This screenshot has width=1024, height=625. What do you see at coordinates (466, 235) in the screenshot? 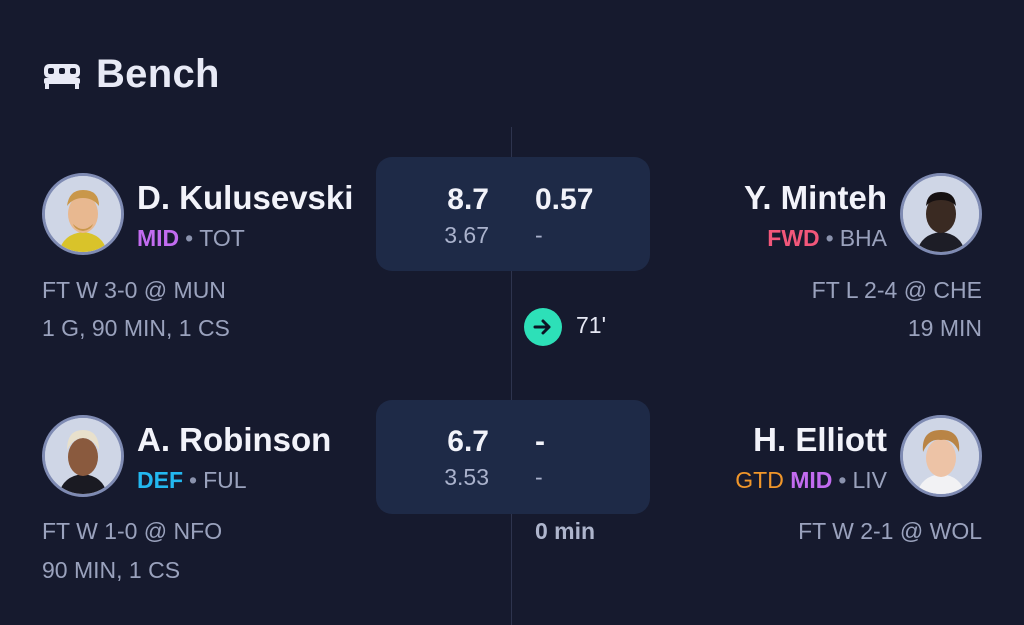
I see `sub-value-left: 3.67` at bounding box center [466, 235].